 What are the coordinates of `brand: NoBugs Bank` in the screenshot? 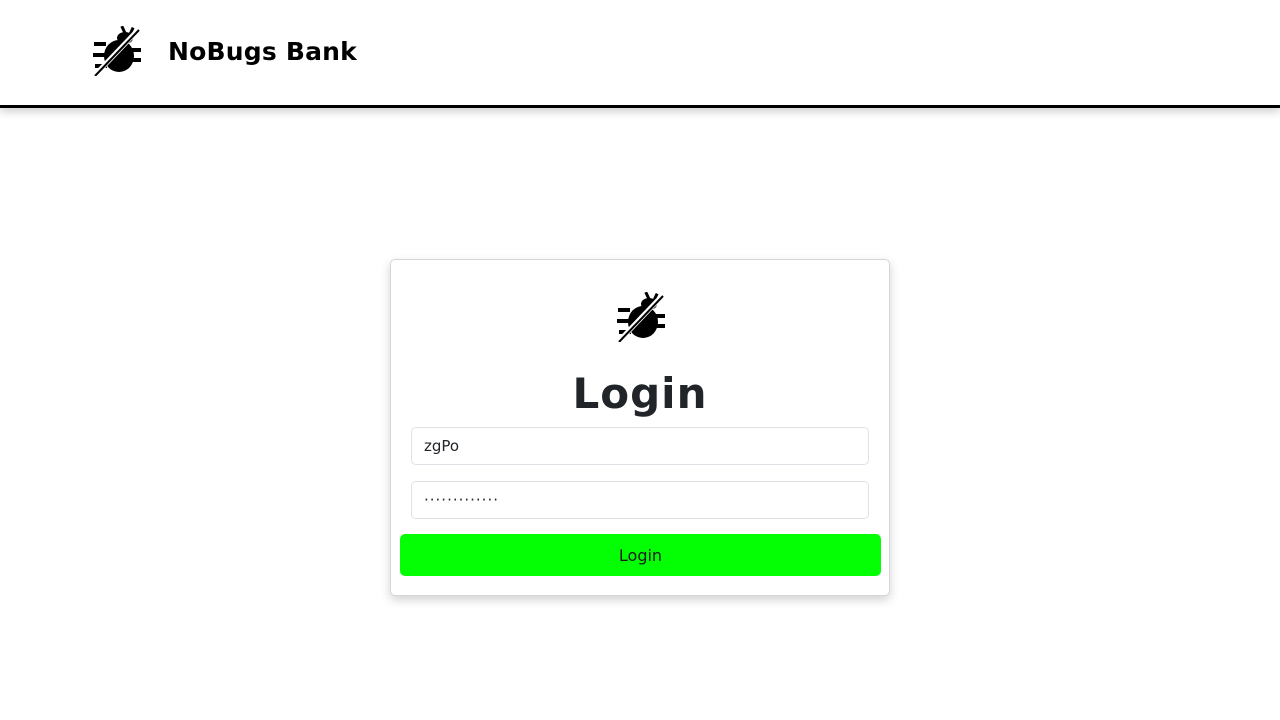 It's located at (224, 51).